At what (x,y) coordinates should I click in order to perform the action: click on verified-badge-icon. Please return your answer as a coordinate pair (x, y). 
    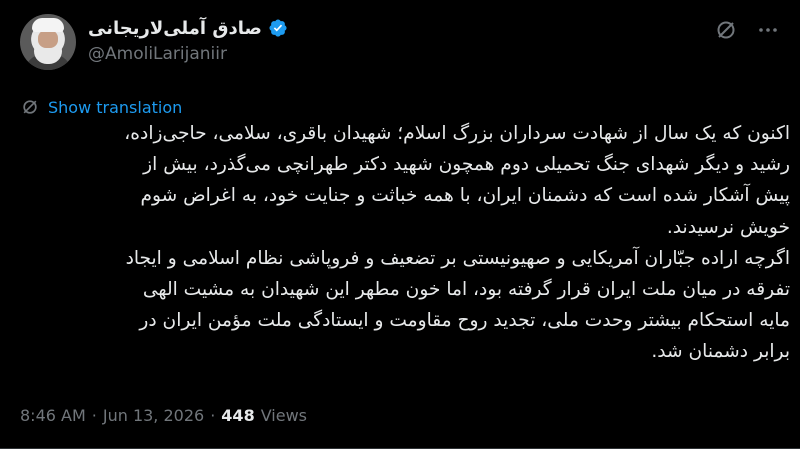
    Looking at the image, I should click on (278, 28).